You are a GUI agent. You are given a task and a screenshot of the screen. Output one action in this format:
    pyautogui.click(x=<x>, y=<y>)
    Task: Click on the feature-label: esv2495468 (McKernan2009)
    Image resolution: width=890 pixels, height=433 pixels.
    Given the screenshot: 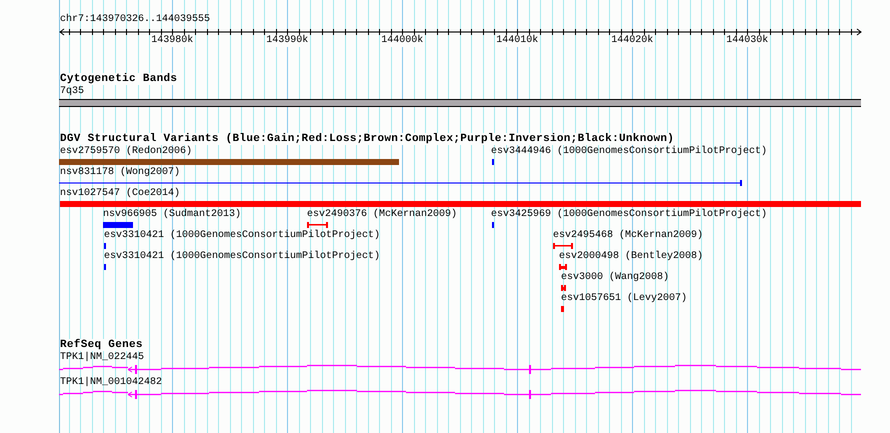 What is the action you would take?
    pyautogui.click(x=628, y=236)
    